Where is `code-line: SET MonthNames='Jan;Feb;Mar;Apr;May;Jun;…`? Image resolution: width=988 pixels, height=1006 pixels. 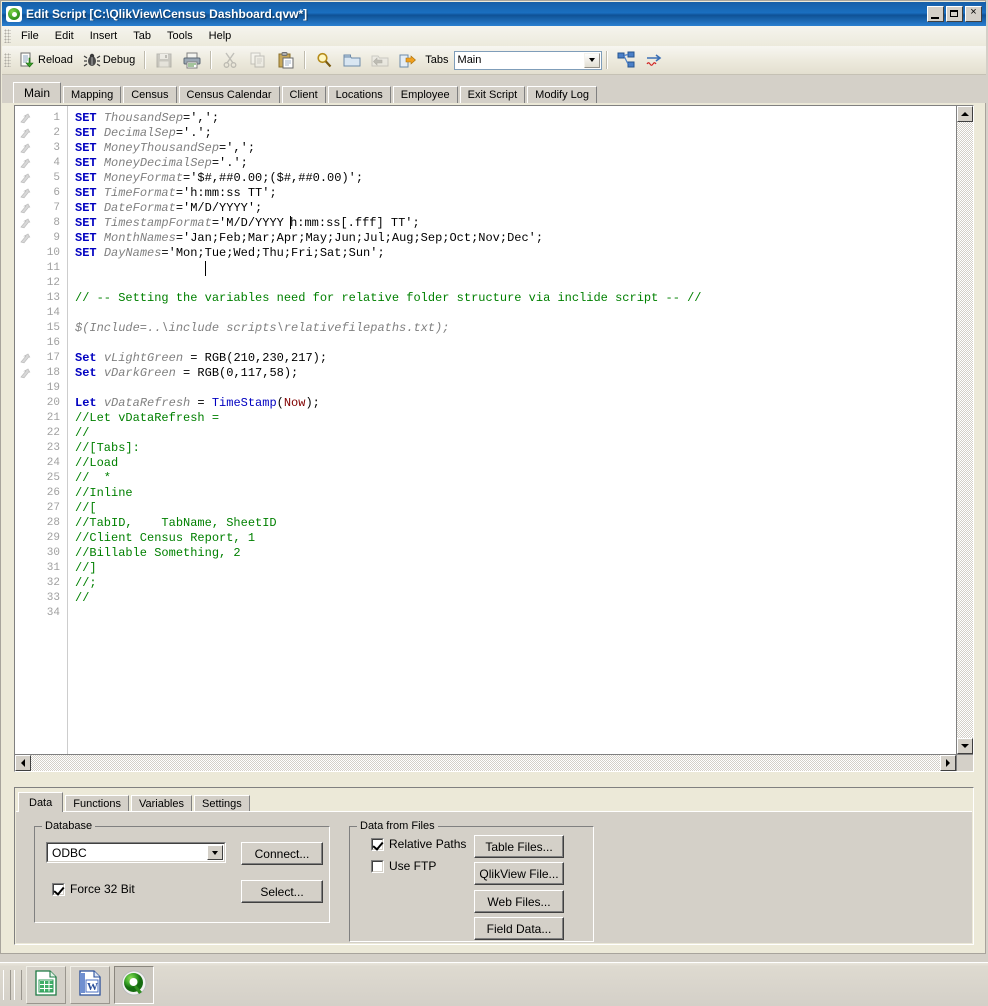 code-line: SET MonthNames='Jan;Feb;Mar;Apr;May;Jun;… is located at coordinates (515, 238).